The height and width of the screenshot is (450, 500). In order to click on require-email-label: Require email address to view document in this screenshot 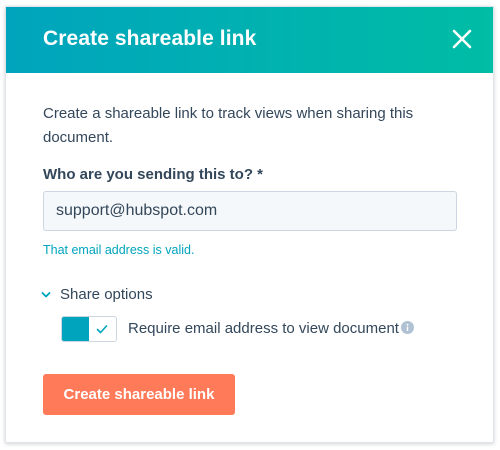, I will do `click(263, 328)`.